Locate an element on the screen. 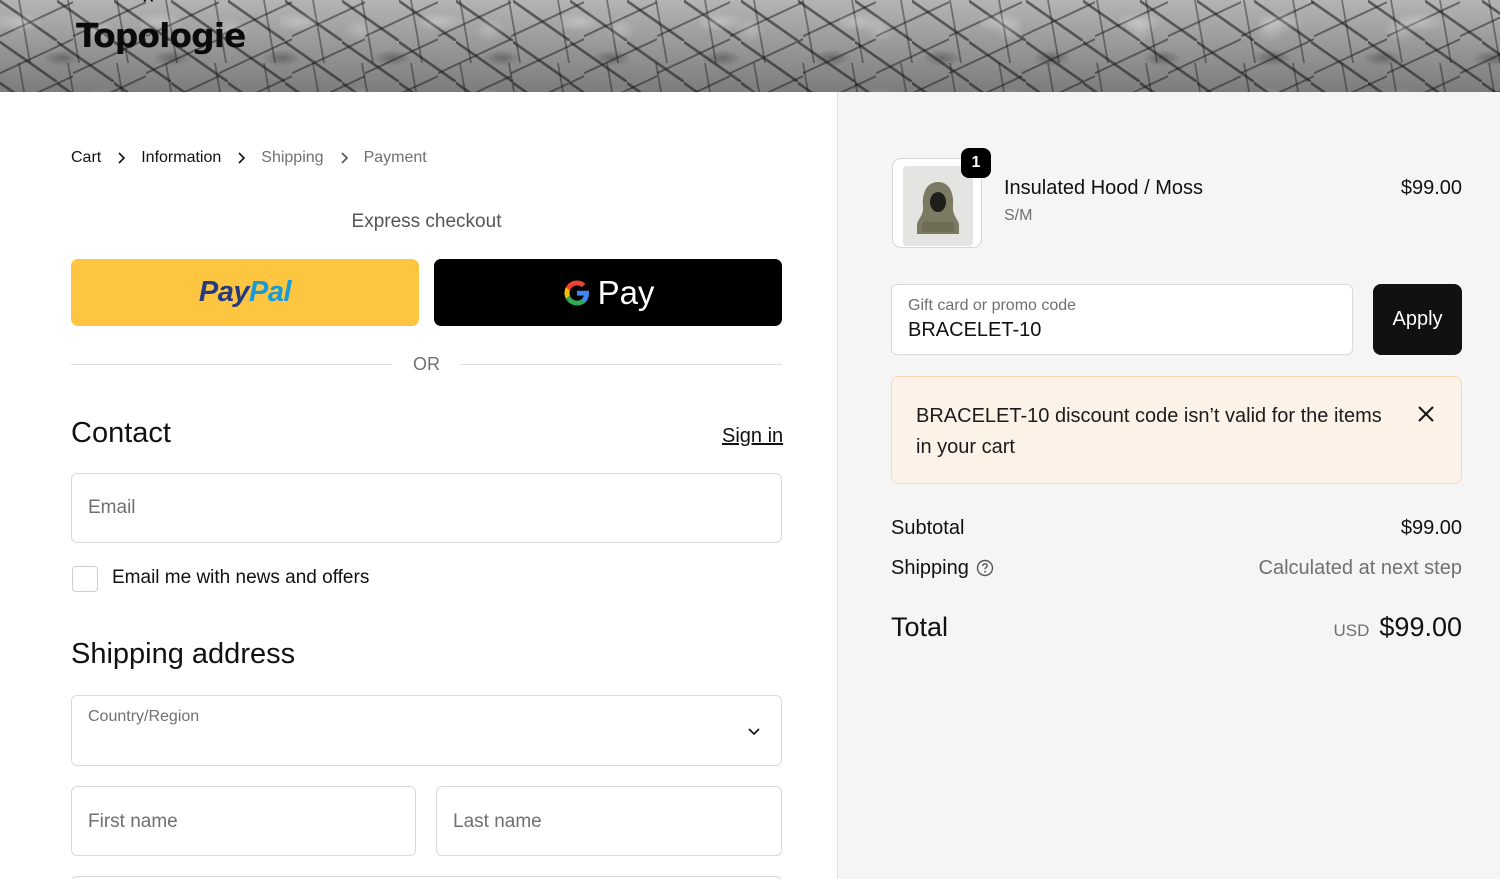  email-placeholder: Email is located at coordinates (112, 507).